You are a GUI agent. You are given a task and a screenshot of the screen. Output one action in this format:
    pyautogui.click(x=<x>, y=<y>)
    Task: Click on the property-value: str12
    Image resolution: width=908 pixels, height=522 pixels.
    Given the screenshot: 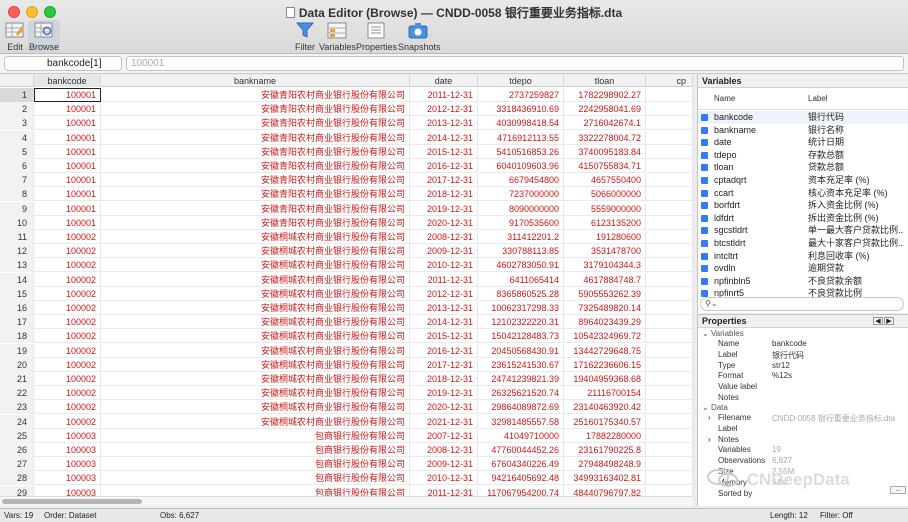 What is the action you would take?
    pyautogui.click(x=781, y=365)
    